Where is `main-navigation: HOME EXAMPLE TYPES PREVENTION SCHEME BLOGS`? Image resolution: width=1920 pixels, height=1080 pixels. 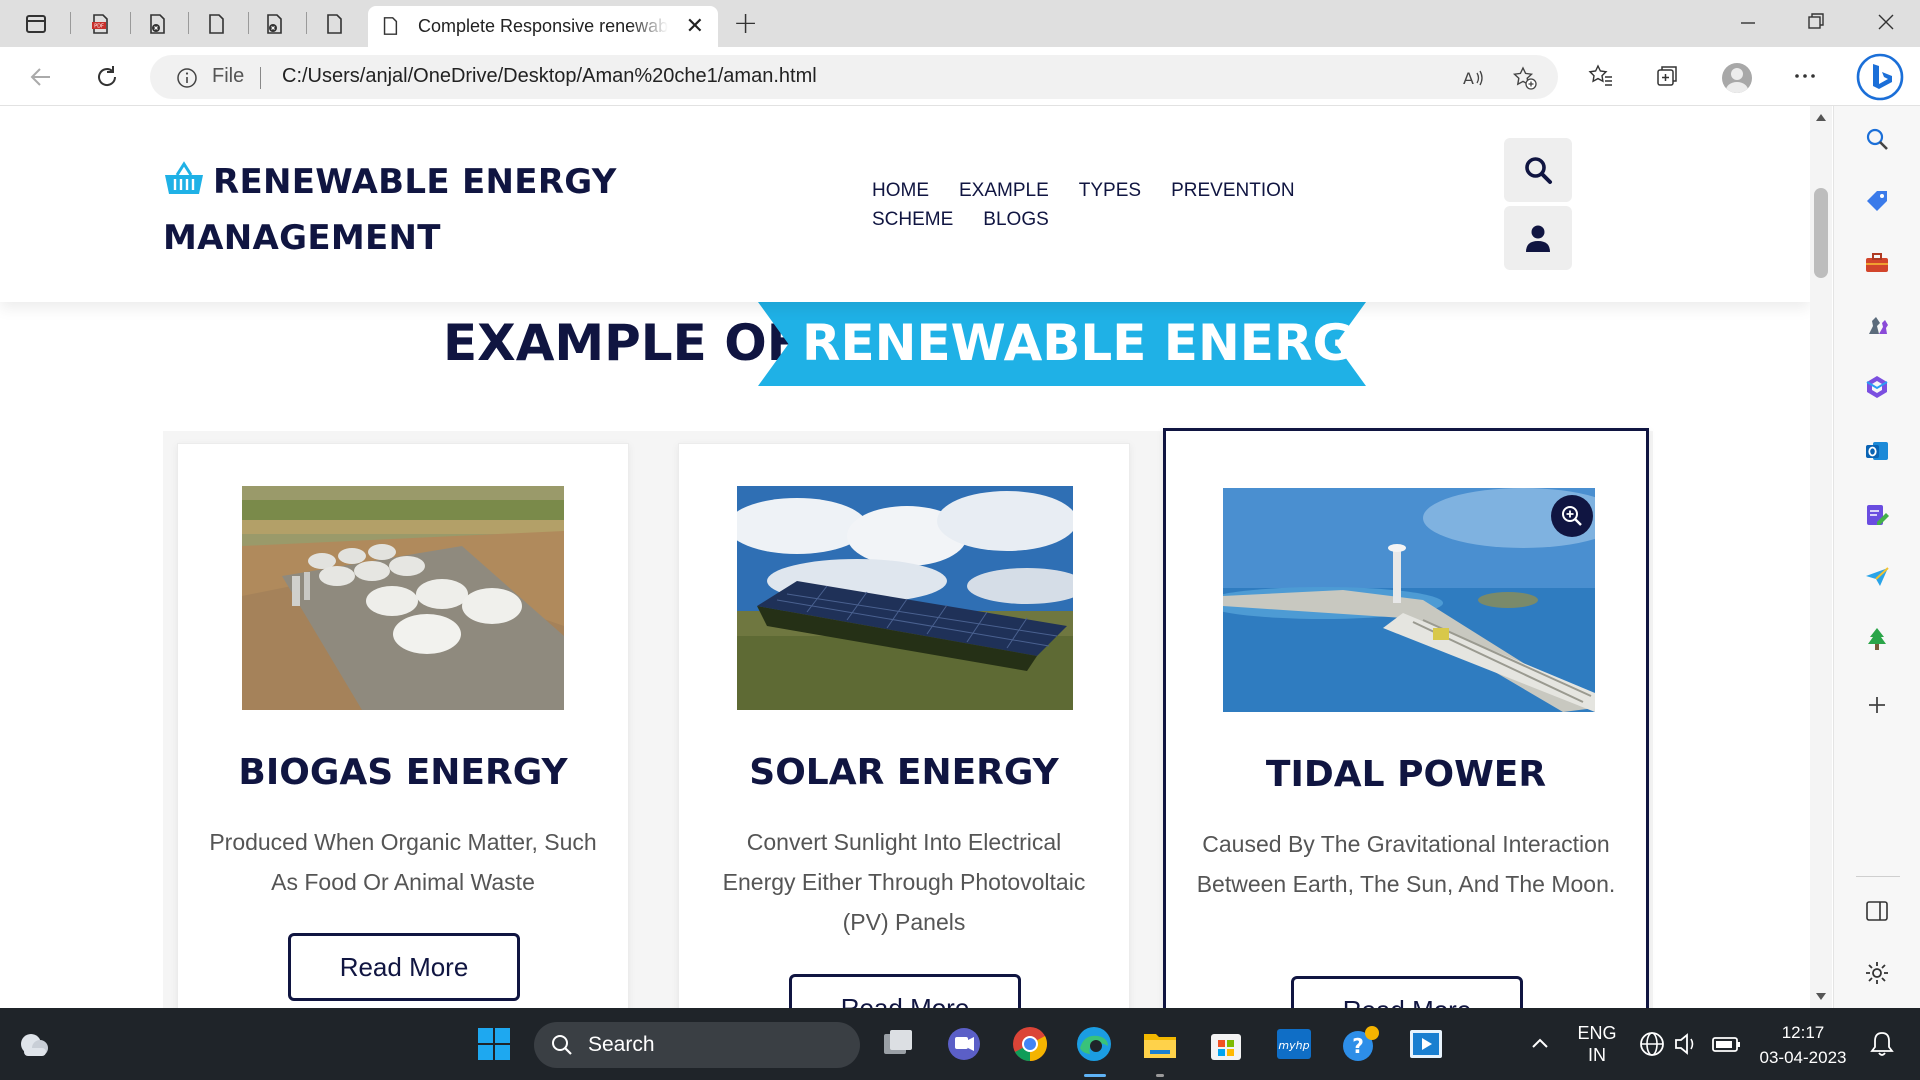
main-navigation: HOME EXAMPLE TYPES PREVENTION SCHEME BLOGS is located at coordinates (1152, 205).